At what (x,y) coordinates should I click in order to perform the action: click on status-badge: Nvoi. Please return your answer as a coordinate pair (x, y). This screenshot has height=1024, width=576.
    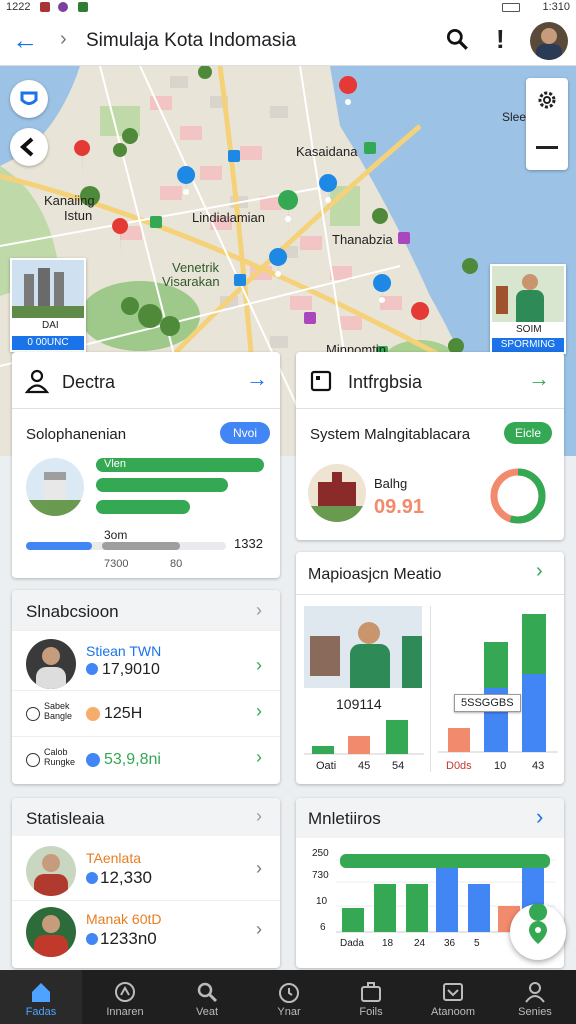
    Looking at the image, I should click on (245, 433).